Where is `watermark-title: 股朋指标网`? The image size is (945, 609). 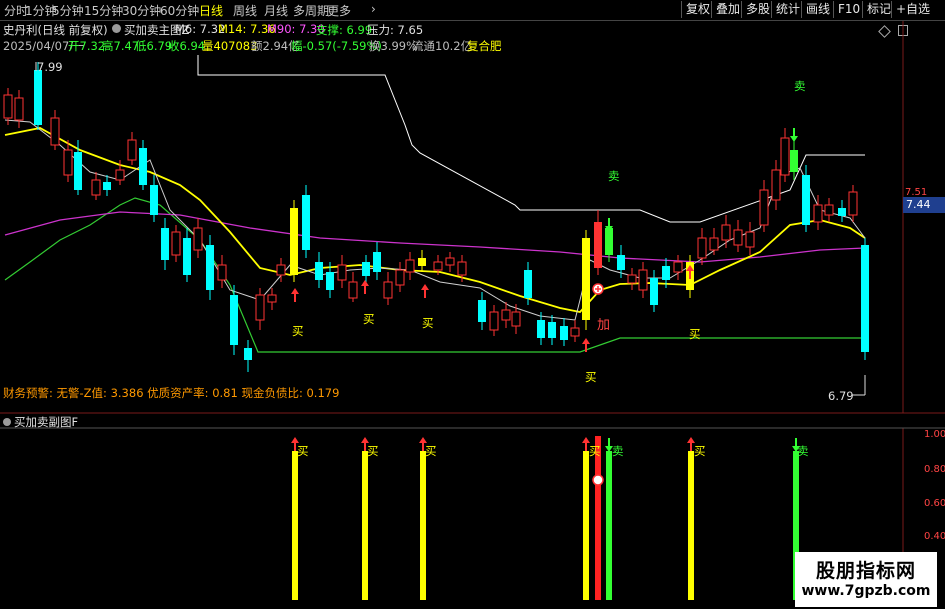 watermark-title: 股朋指标网 is located at coordinates (865, 571).